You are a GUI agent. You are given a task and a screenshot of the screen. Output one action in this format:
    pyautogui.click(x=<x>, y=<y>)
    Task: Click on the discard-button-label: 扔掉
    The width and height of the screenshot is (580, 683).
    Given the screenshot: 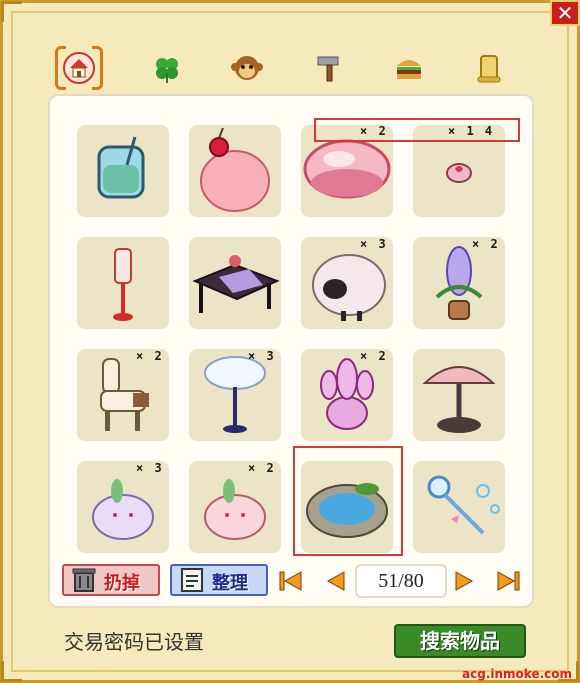 What is the action you would take?
    pyautogui.click(x=122, y=583)
    